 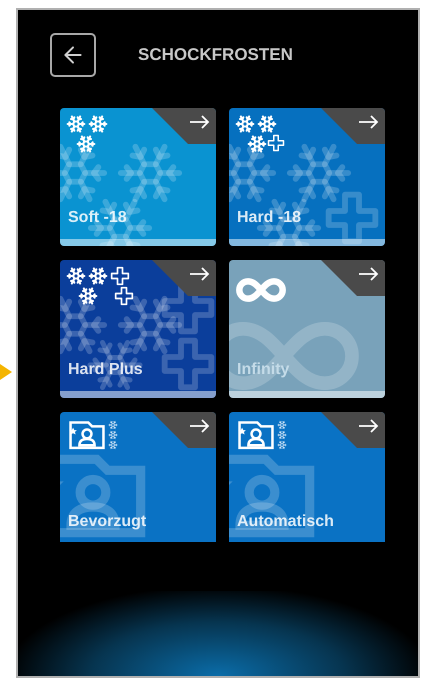 I want to click on program-tile: Bevorzugt, so click(x=138, y=477).